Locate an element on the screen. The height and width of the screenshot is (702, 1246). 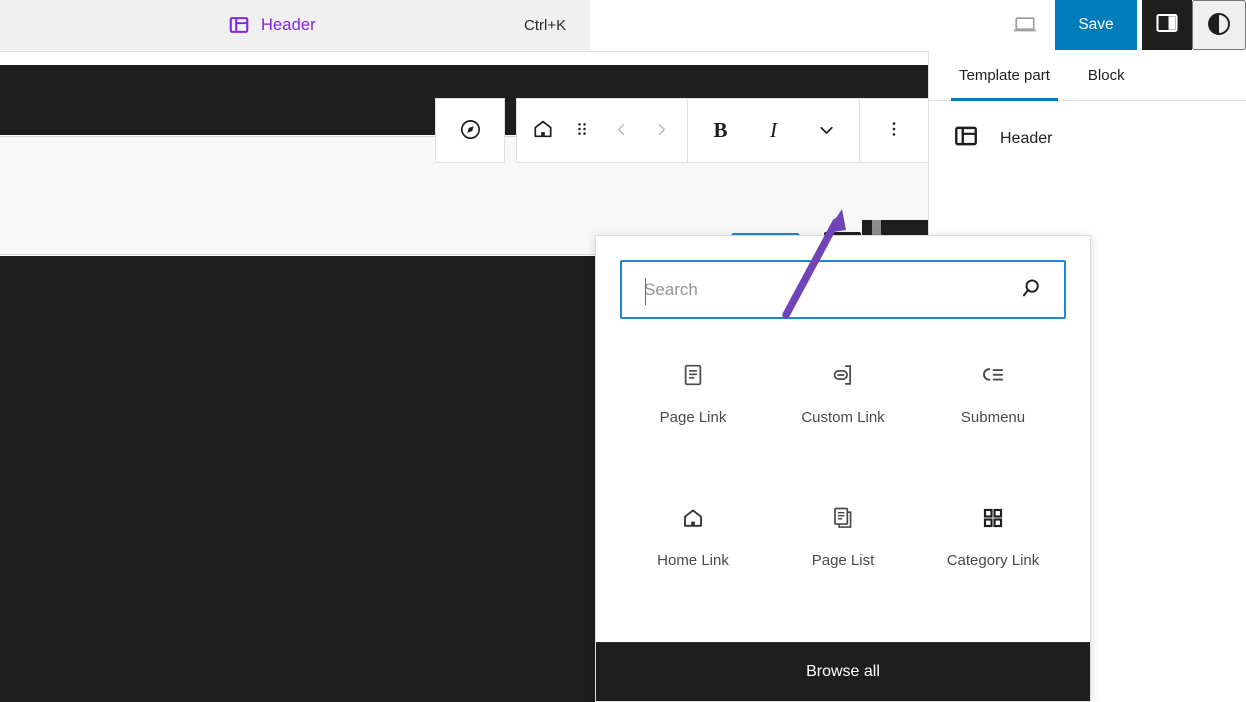
category-grid-icon is located at coordinates (993, 518).